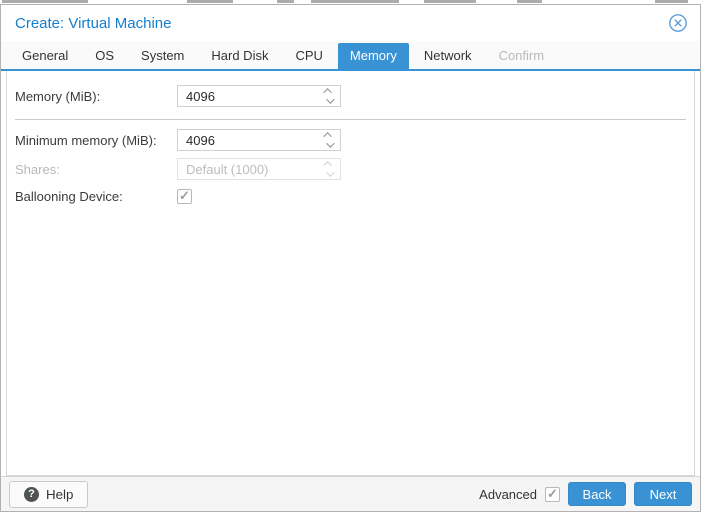  Describe the element at coordinates (350, 96) in the screenshot. I see `memory-row: Memory (MiB):` at that location.